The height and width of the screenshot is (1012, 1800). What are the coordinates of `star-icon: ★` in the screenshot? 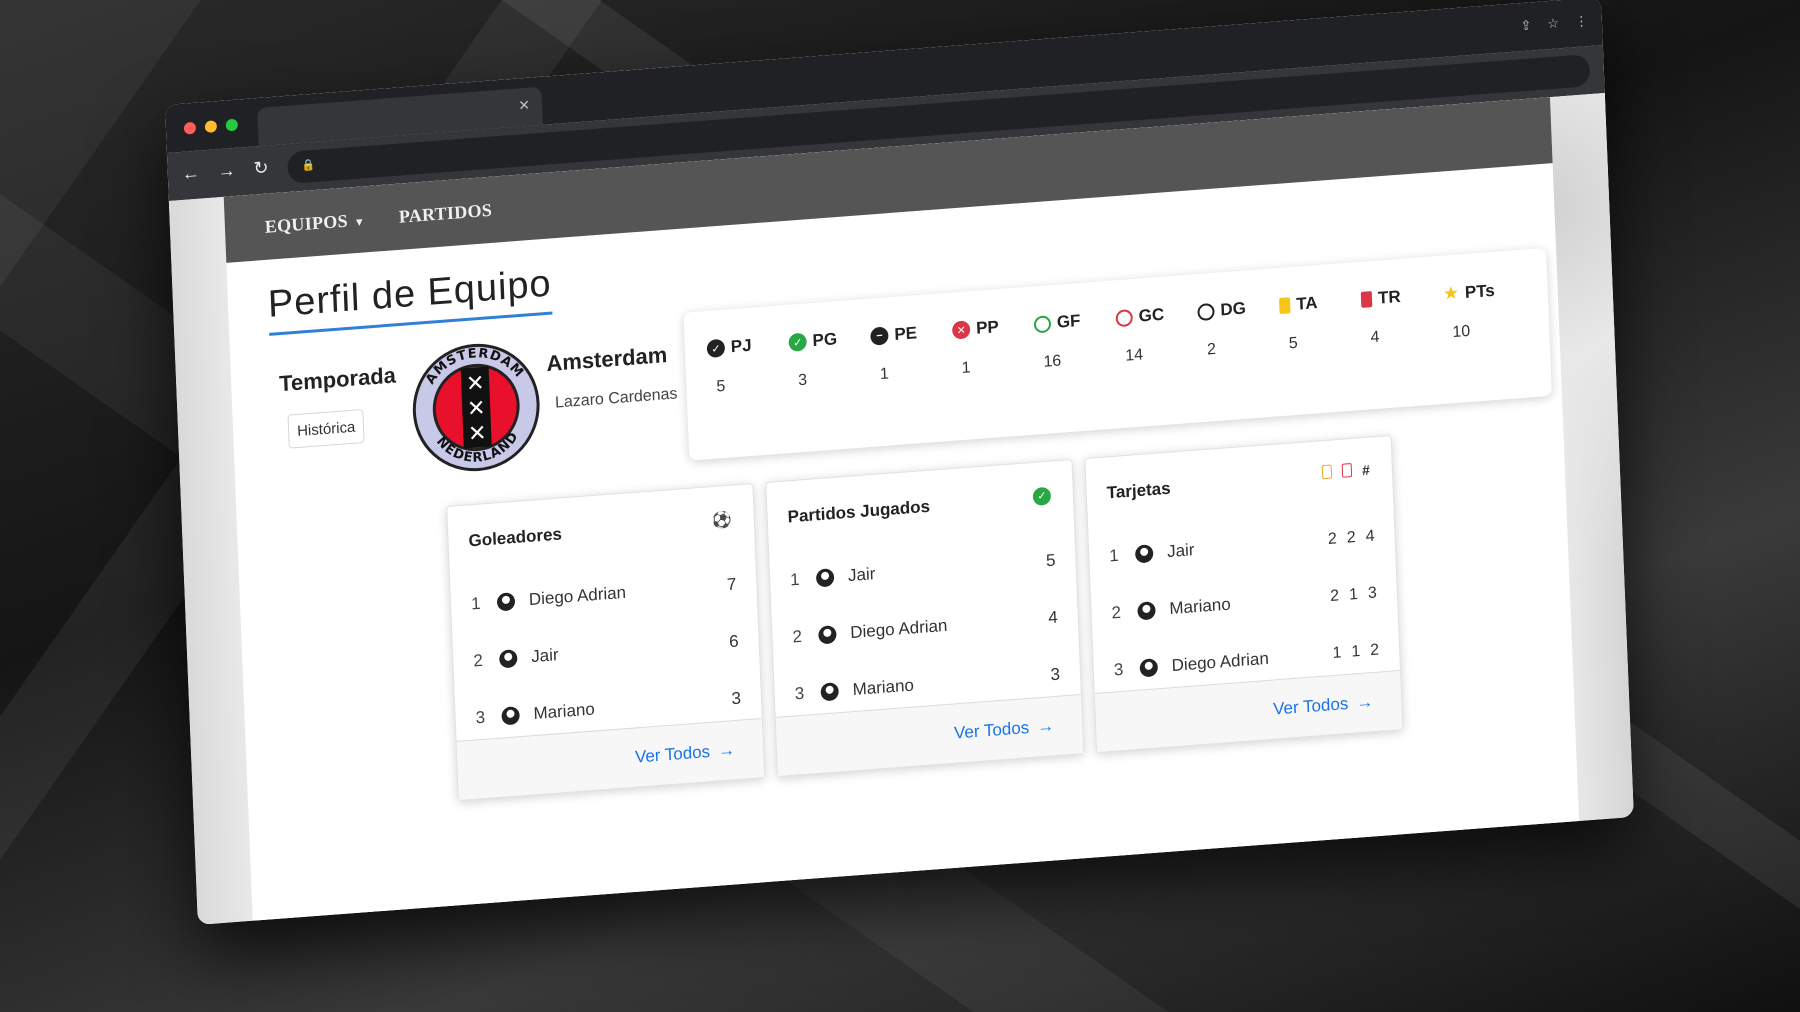 It's located at (1451, 293).